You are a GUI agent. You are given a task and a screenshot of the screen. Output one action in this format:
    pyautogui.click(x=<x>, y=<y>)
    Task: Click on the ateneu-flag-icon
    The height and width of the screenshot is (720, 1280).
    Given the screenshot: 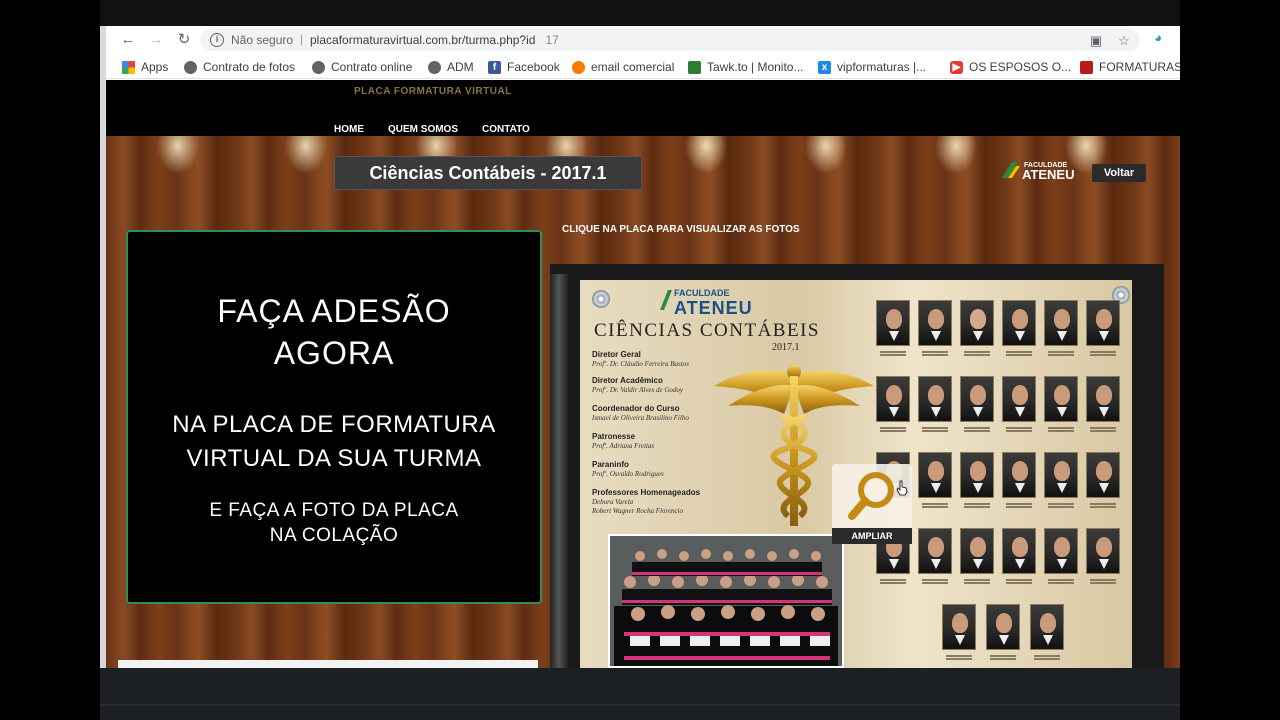 What is the action you would take?
    pyautogui.click(x=666, y=300)
    